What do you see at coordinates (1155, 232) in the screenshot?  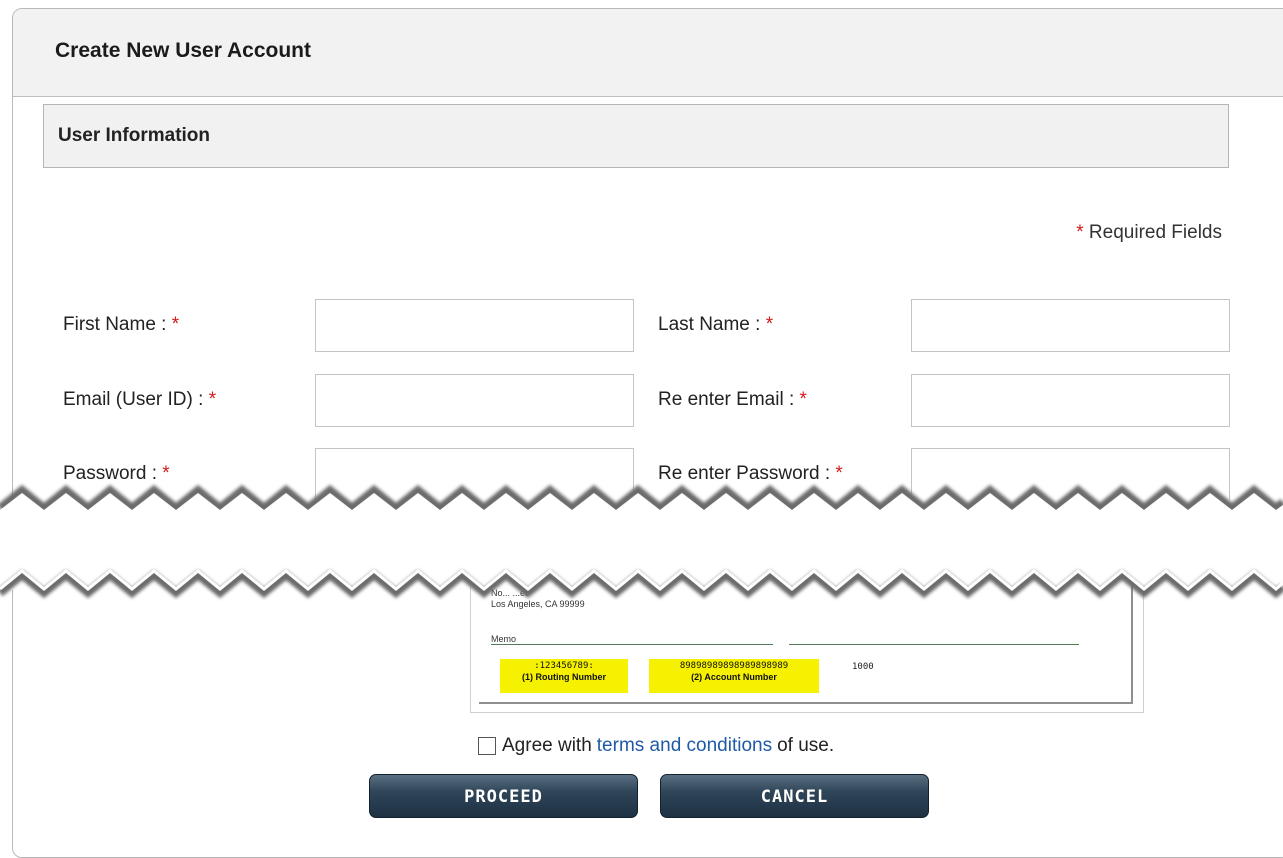 I see `required-fields-text: Required Fields` at bounding box center [1155, 232].